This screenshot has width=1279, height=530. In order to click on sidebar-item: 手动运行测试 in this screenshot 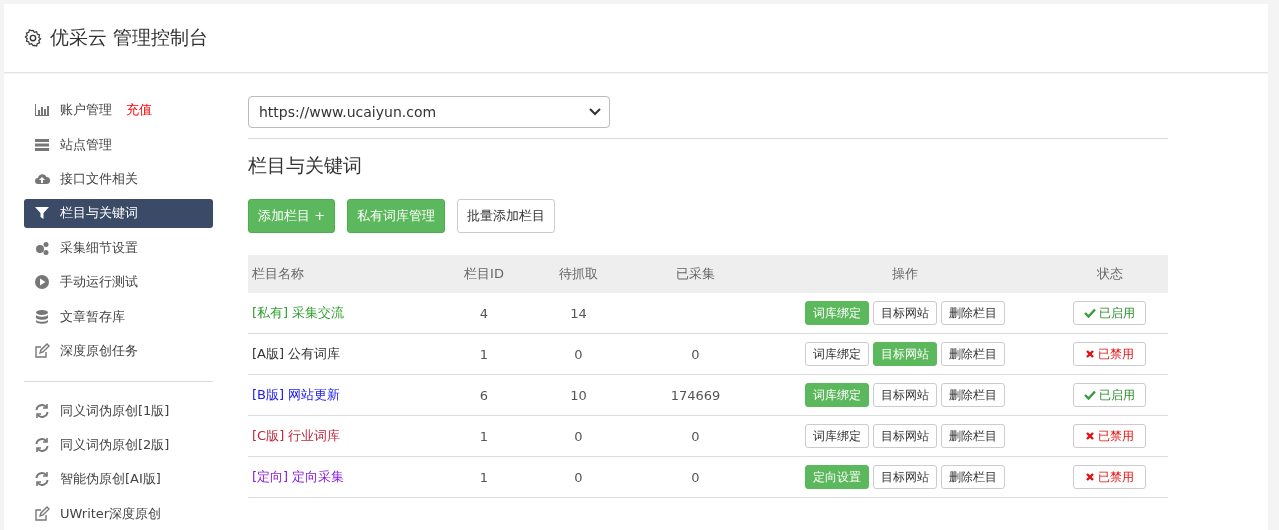, I will do `click(118, 282)`.